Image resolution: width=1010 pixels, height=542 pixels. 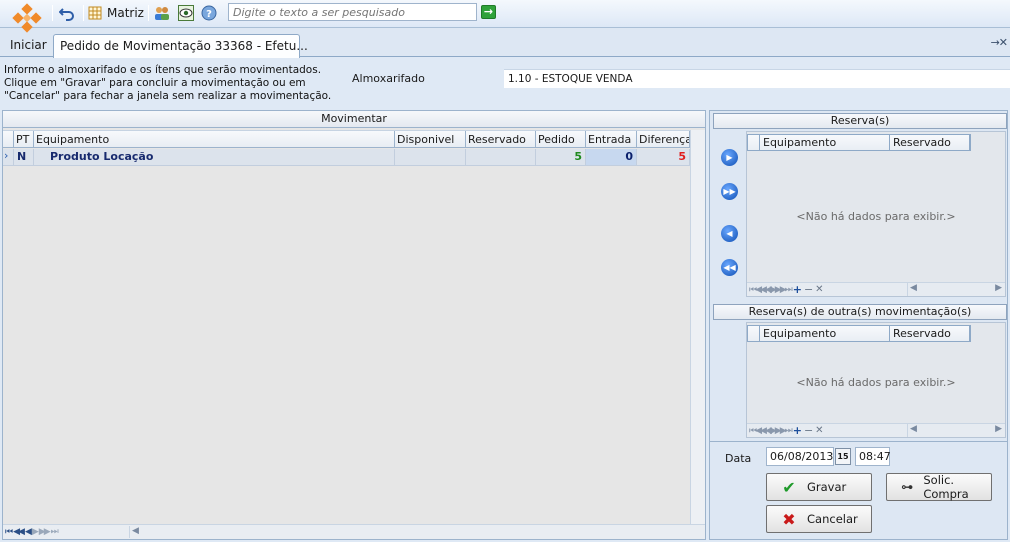 What do you see at coordinates (35, 532) in the screenshot?
I see `nav-next-icon: ▶` at bounding box center [35, 532].